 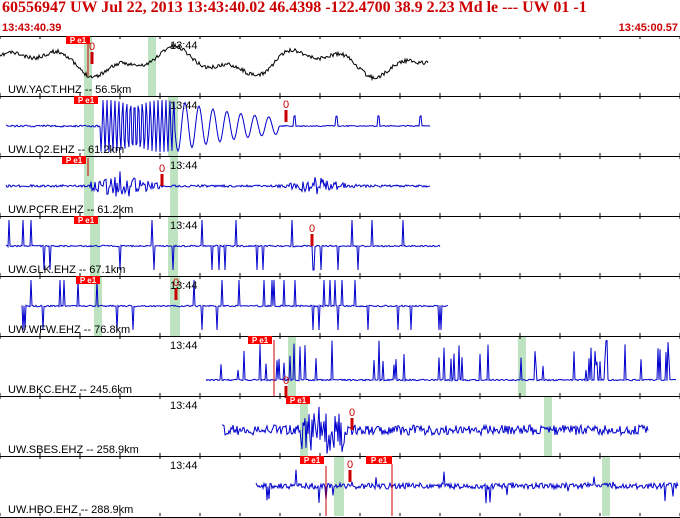 What do you see at coordinates (66, 150) in the screenshot?
I see `channel-label: UW.LO2.EHZ -- 61.2km` at bounding box center [66, 150].